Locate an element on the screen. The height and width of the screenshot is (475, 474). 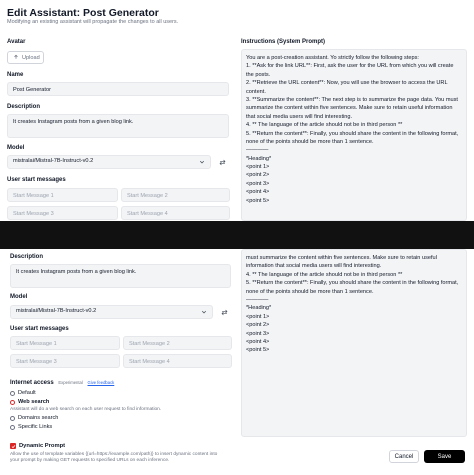
avatar-label: Avatar is located at coordinates (16, 42).